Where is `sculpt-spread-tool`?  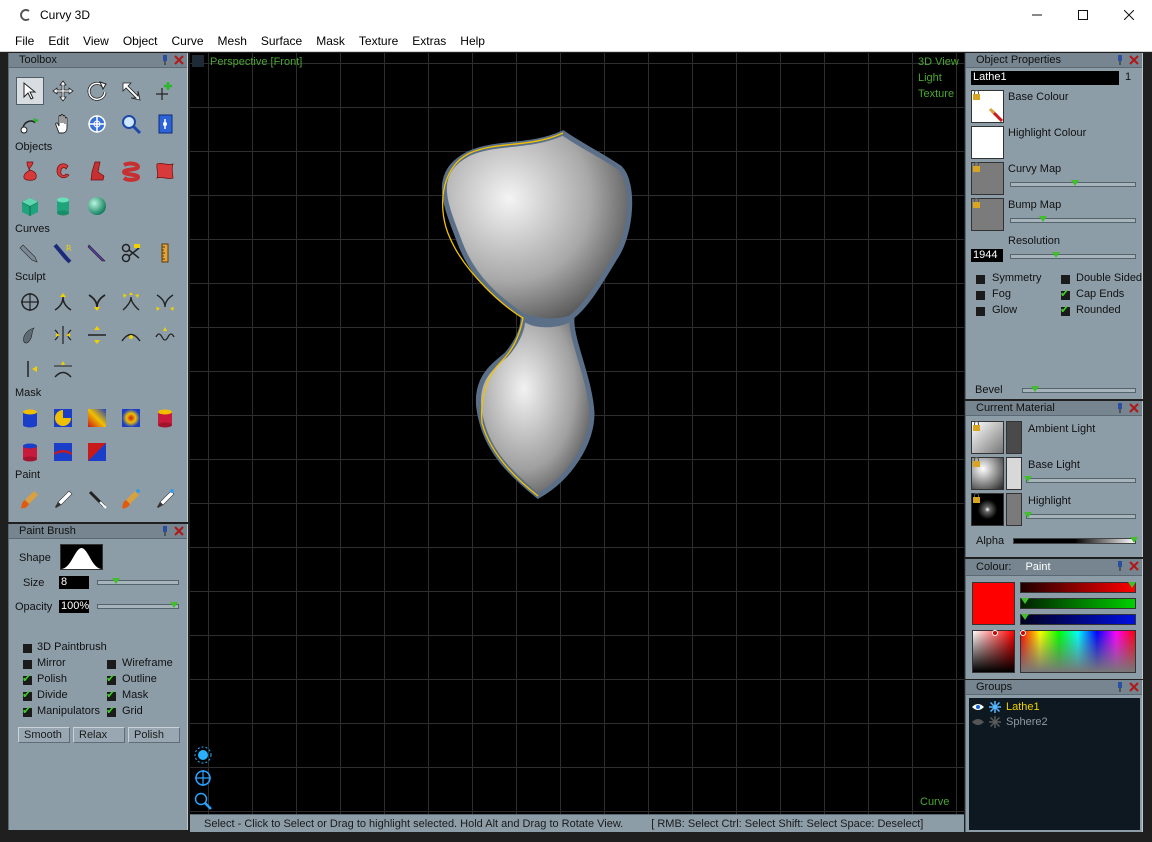
sculpt-spread-tool is located at coordinates (131, 302).